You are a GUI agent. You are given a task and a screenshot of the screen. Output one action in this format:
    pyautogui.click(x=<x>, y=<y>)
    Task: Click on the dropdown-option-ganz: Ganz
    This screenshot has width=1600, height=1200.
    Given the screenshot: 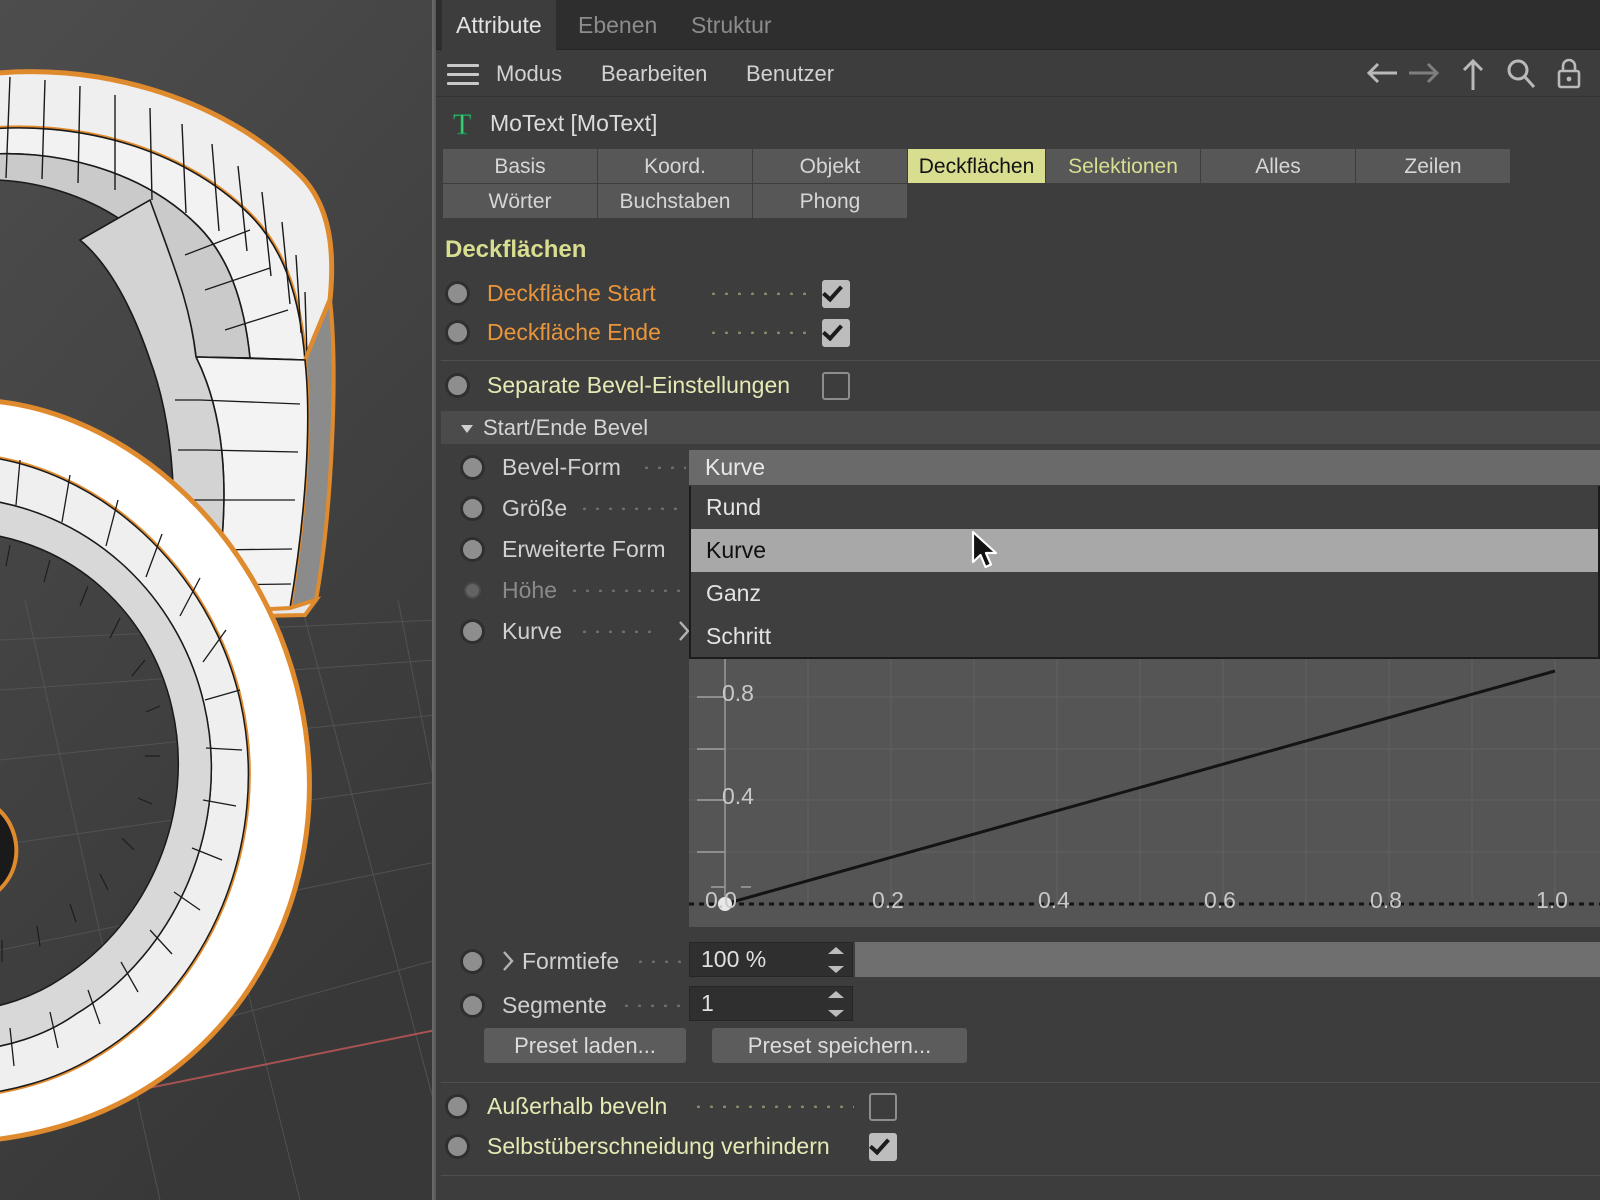 What is the action you would take?
    pyautogui.click(x=1144, y=593)
    